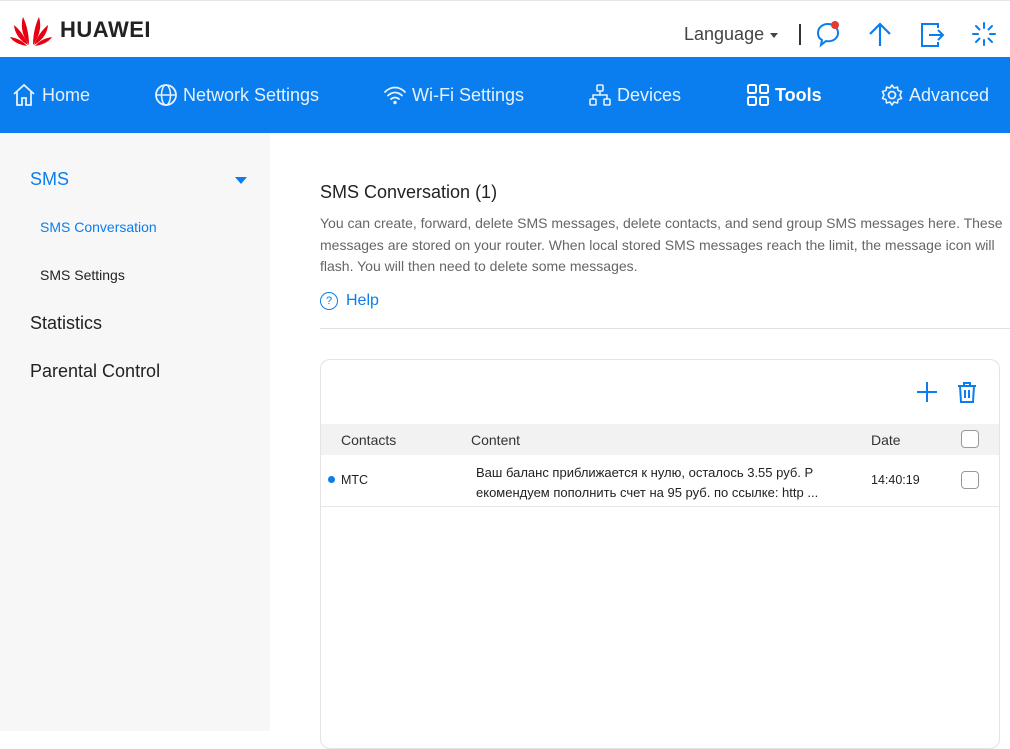 The width and height of the screenshot is (1010, 749). Describe the element at coordinates (66, 94) in the screenshot. I see `nav-home-label: Home` at that location.